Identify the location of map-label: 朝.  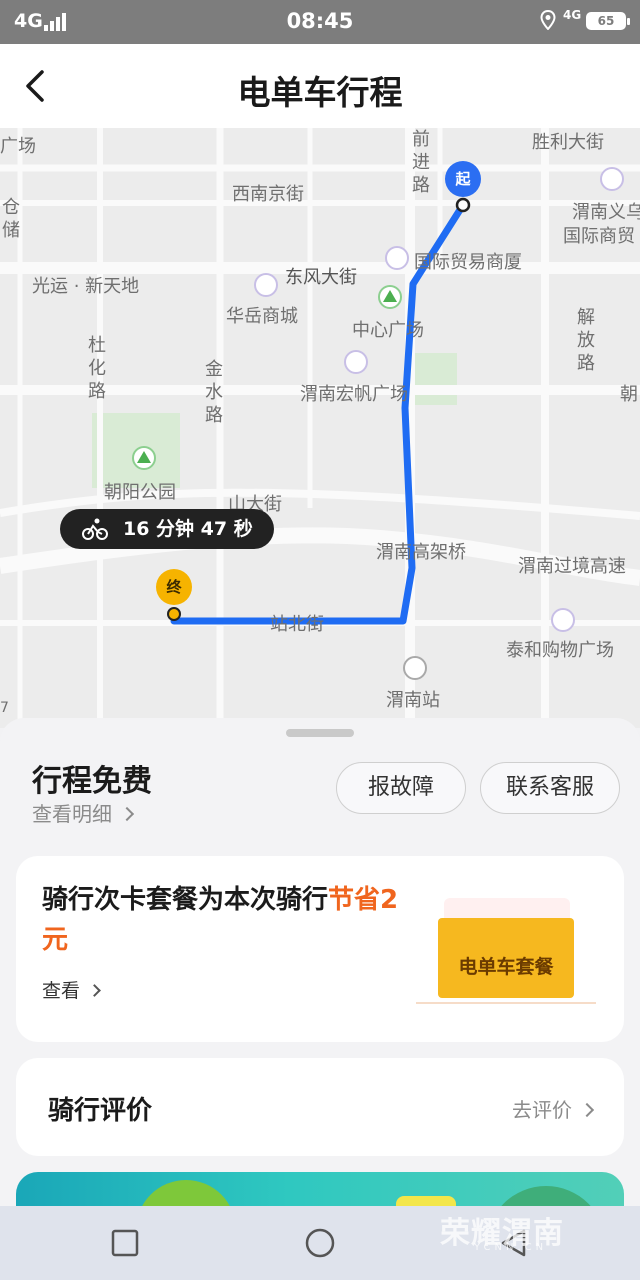
(629, 394).